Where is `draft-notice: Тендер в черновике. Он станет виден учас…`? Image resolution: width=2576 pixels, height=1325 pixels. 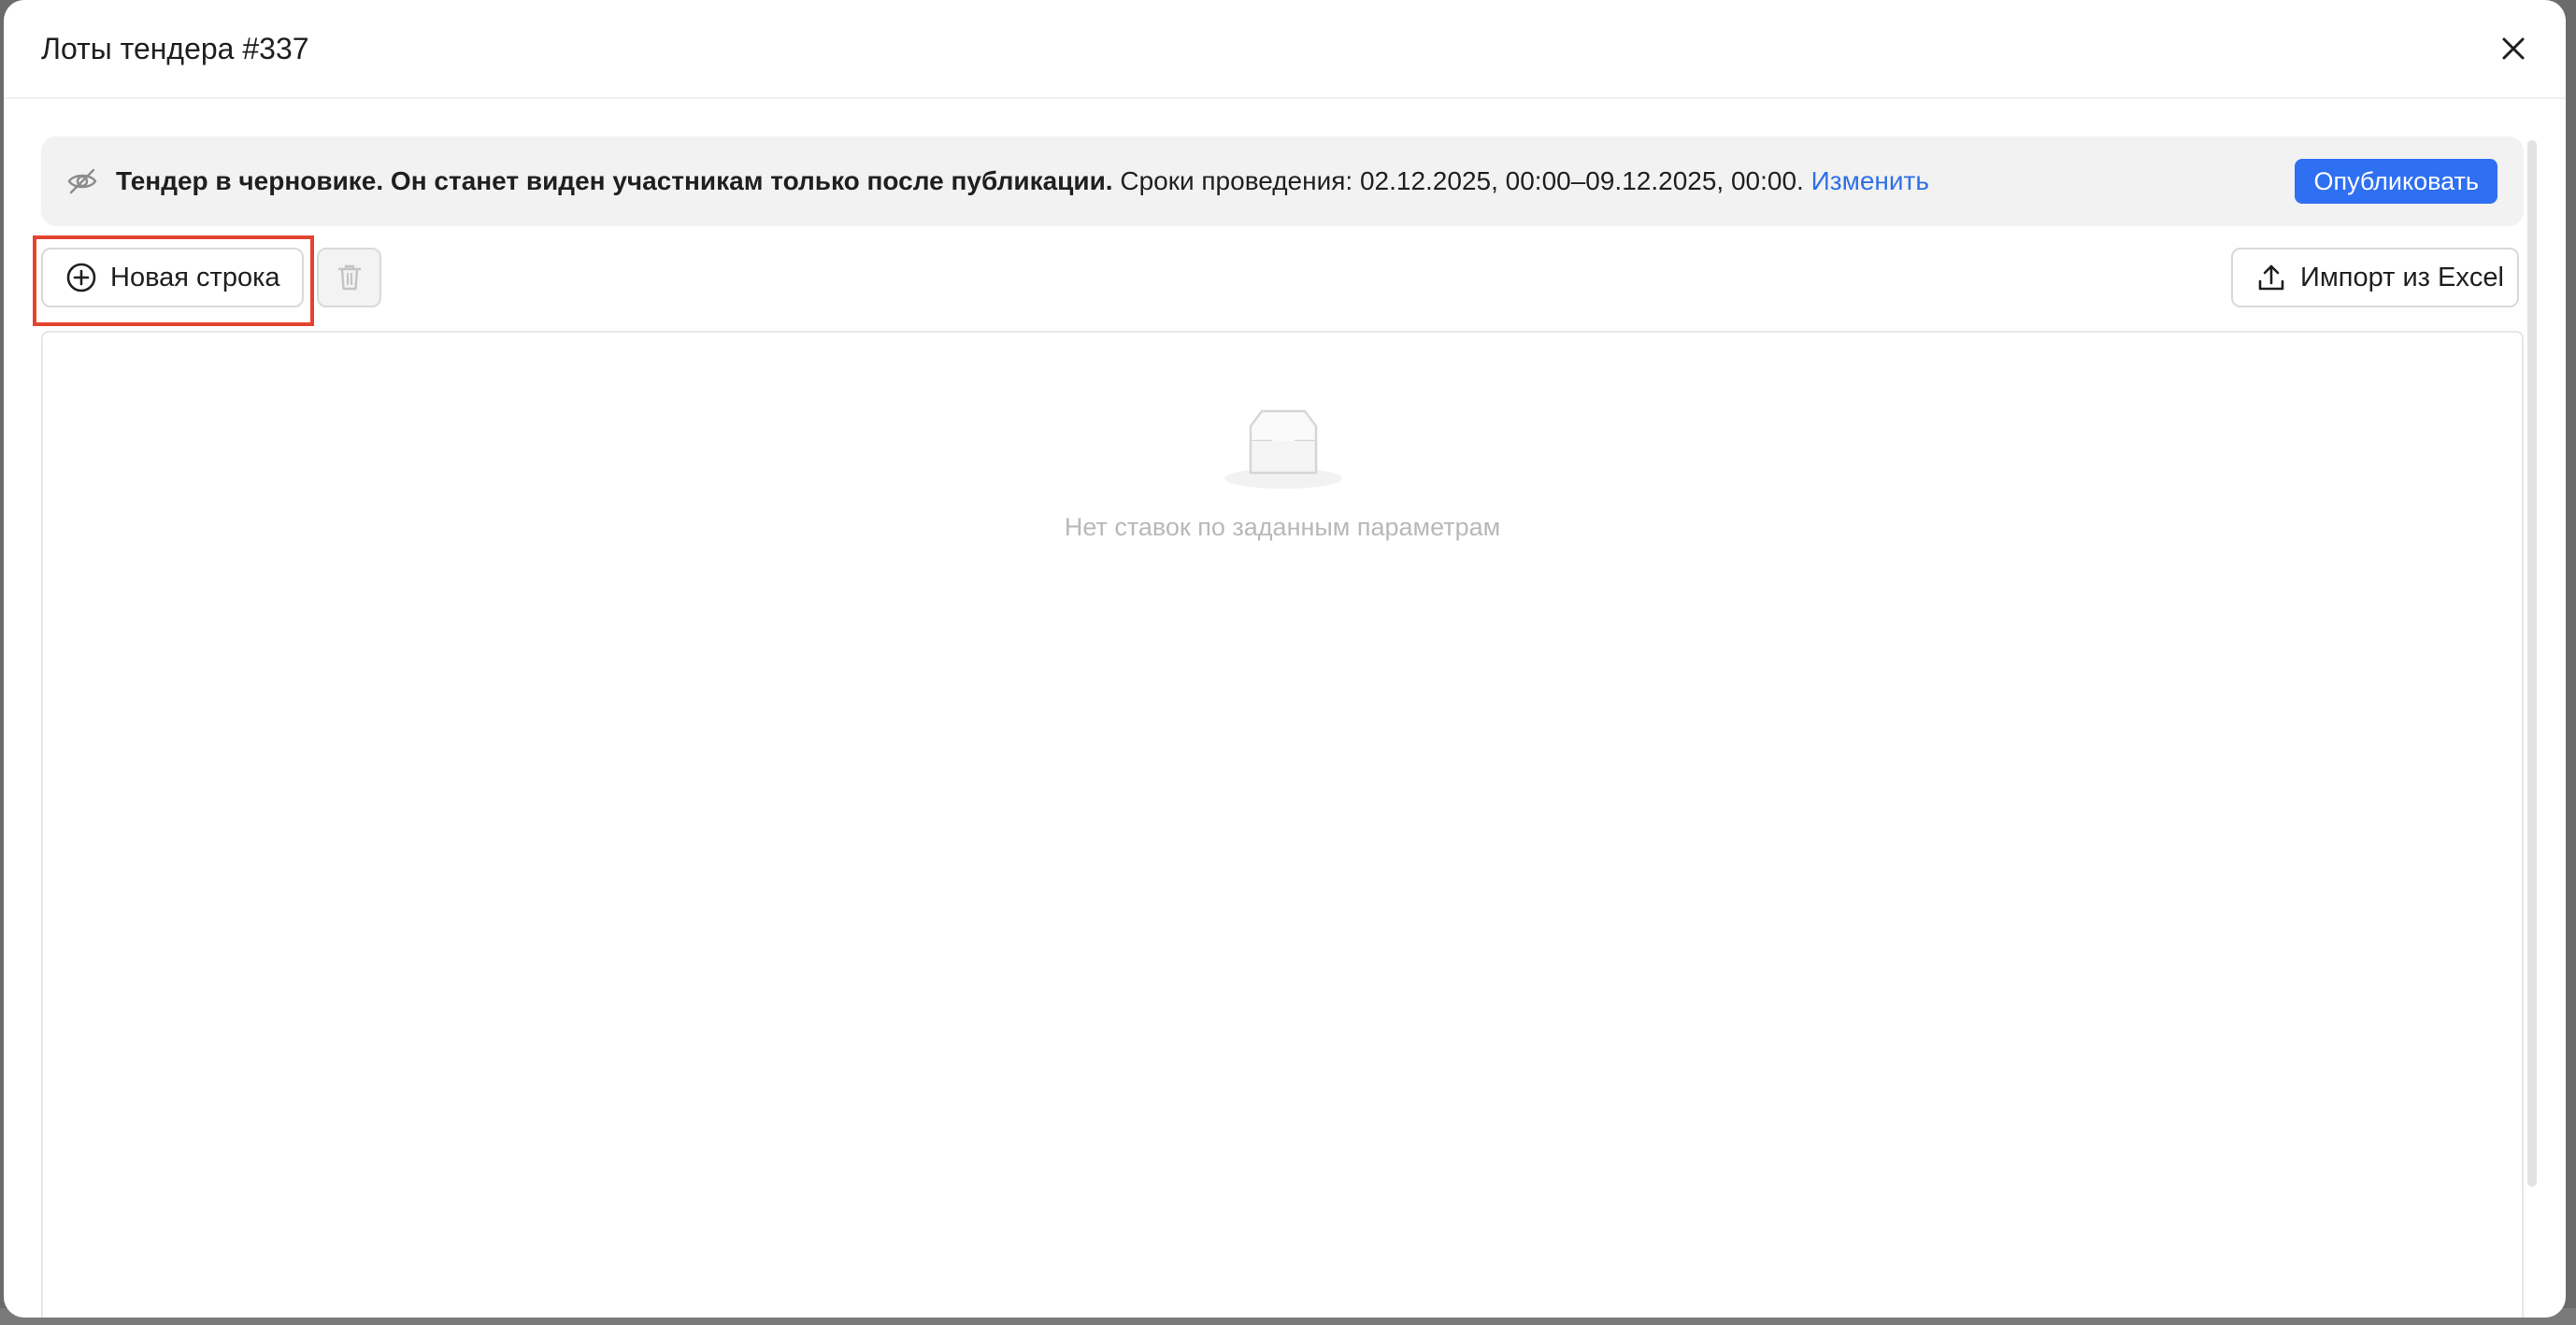 draft-notice: Тендер в черновике. Он станет виден учас… is located at coordinates (1282, 181).